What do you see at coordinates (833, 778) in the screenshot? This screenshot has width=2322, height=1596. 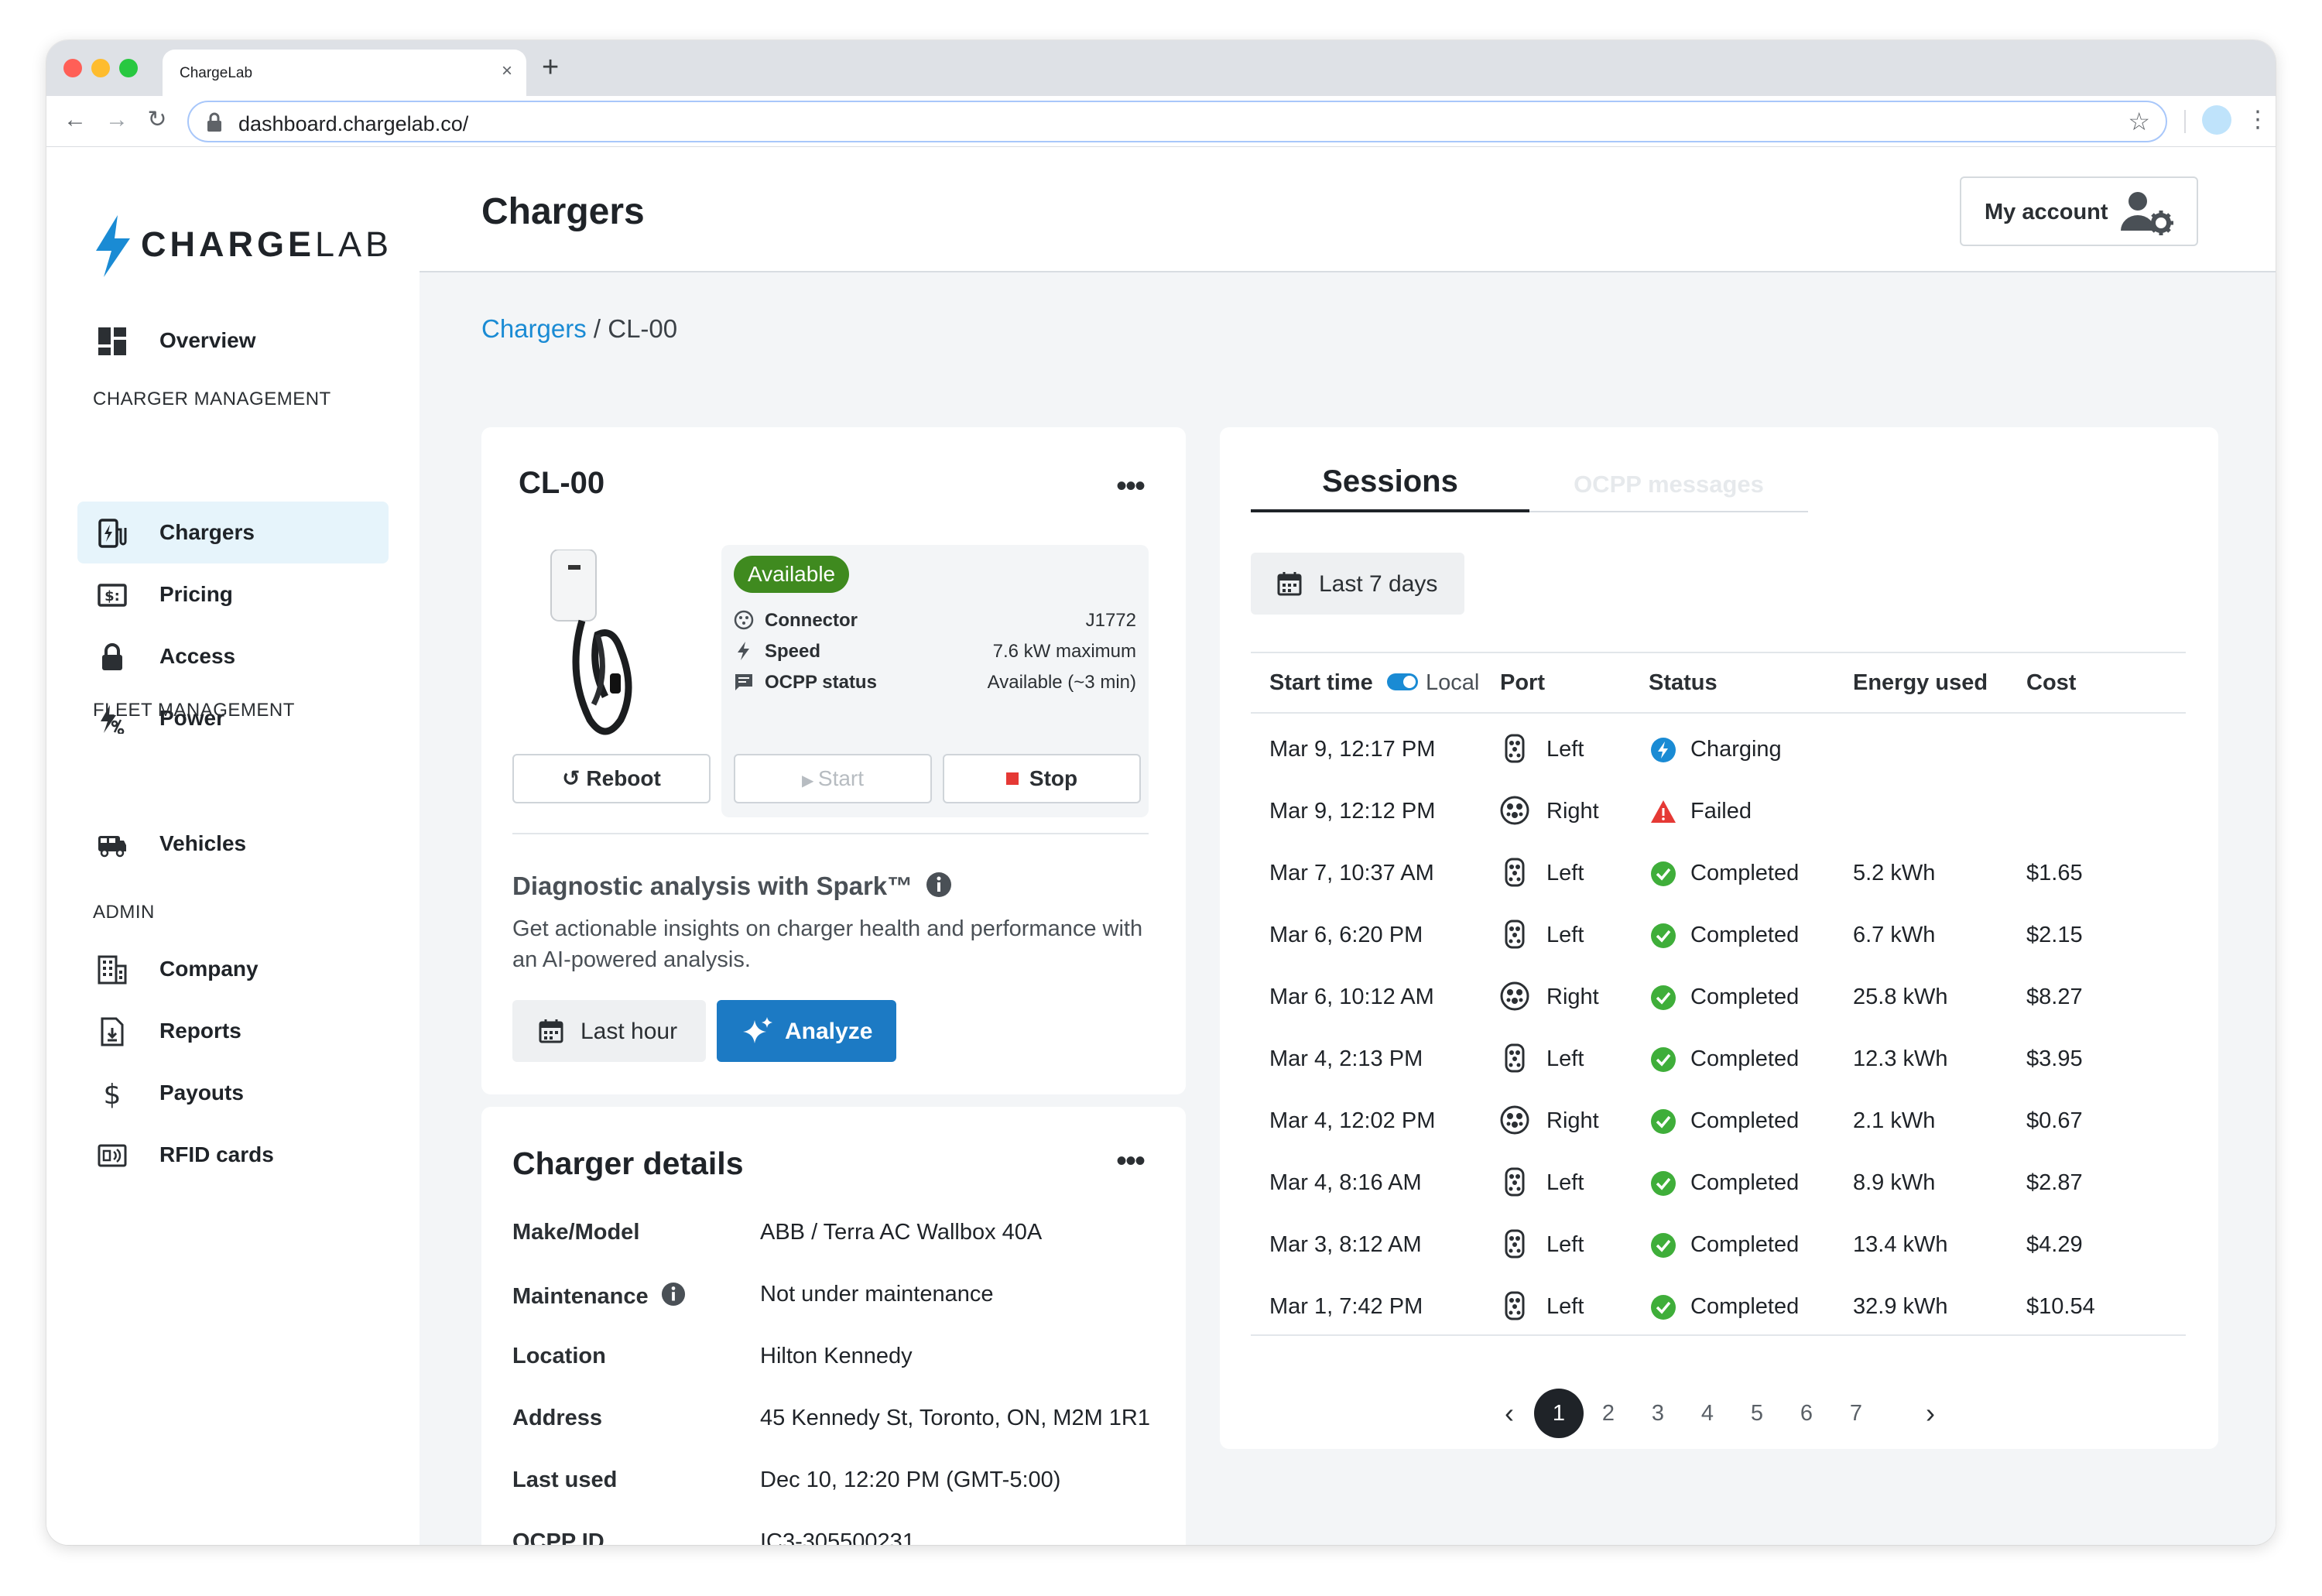 I see `start-button: ▶ Start` at bounding box center [833, 778].